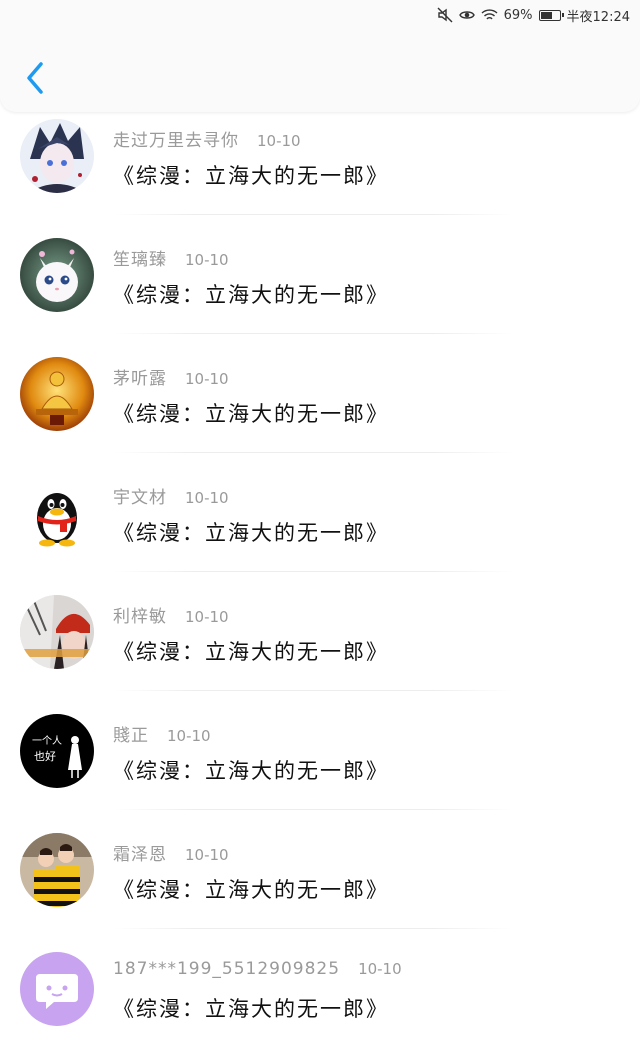 This screenshot has height=1064, width=640. What do you see at coordinates (162, 733) in the screenshot?
I see `comment-meta: 賤正 10-10` at bounding box center [162, 733].